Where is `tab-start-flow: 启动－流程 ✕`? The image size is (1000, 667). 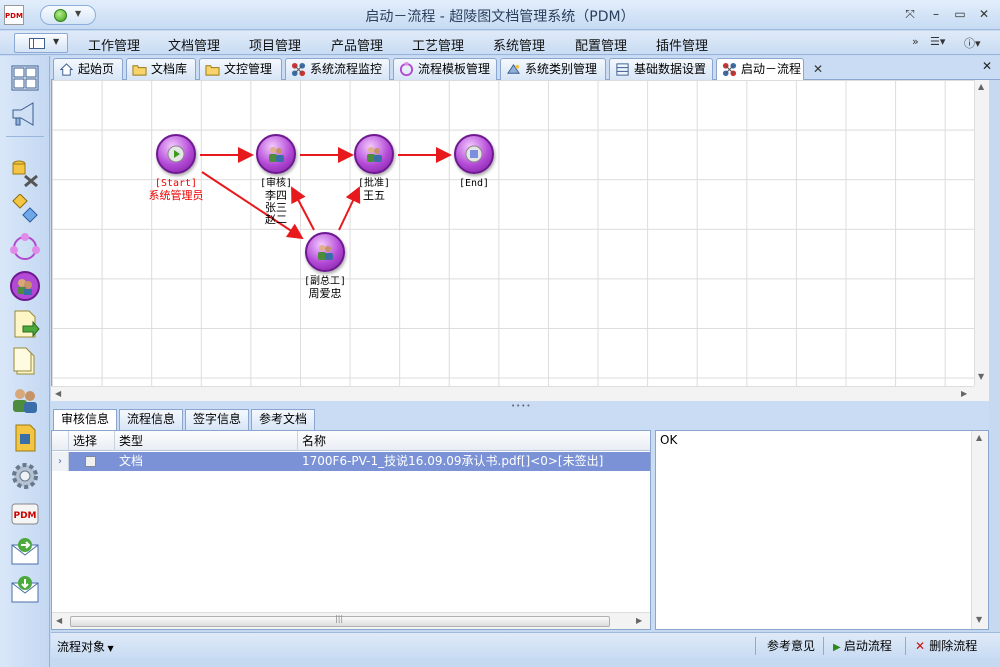 tab-start-flow: 启动－流程 ✕ is located at coordinates (769, 69).